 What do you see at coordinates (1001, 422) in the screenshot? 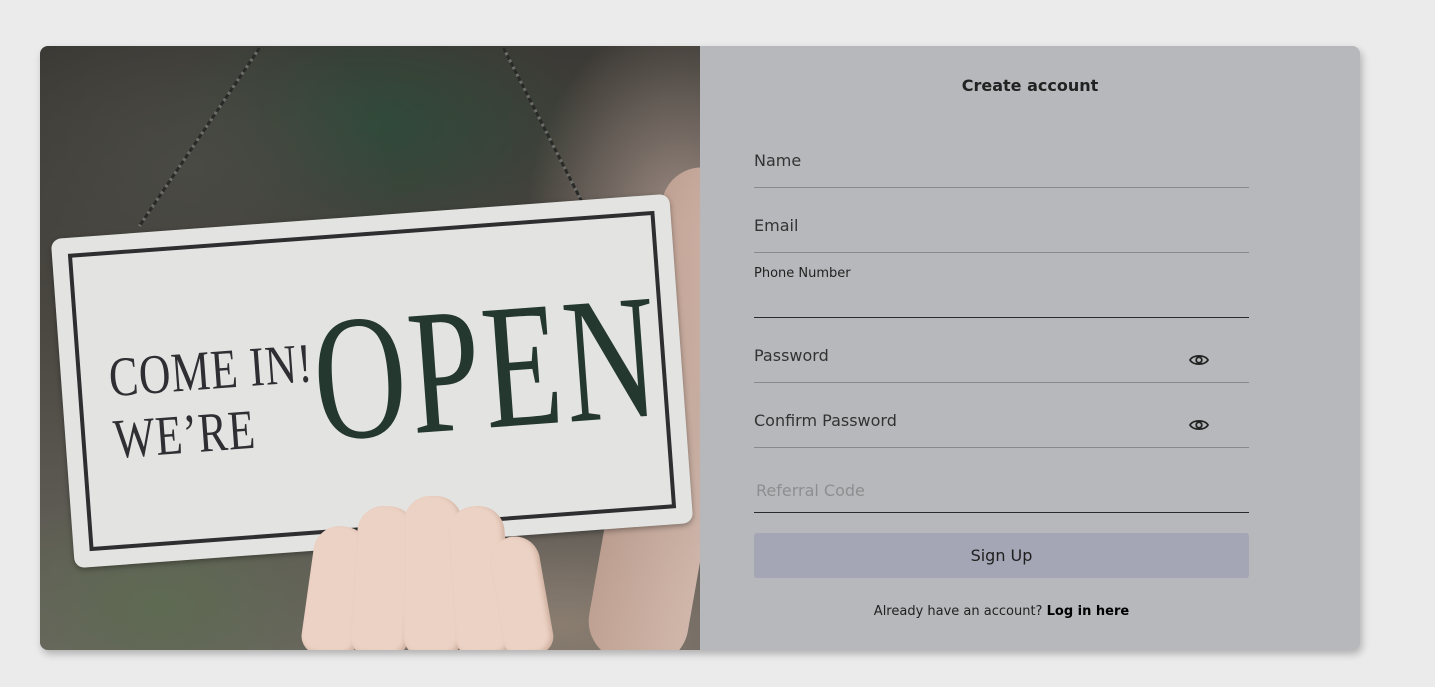
I see `confirm-password-field: Confirm Password` at bounding box center [1001, 422].